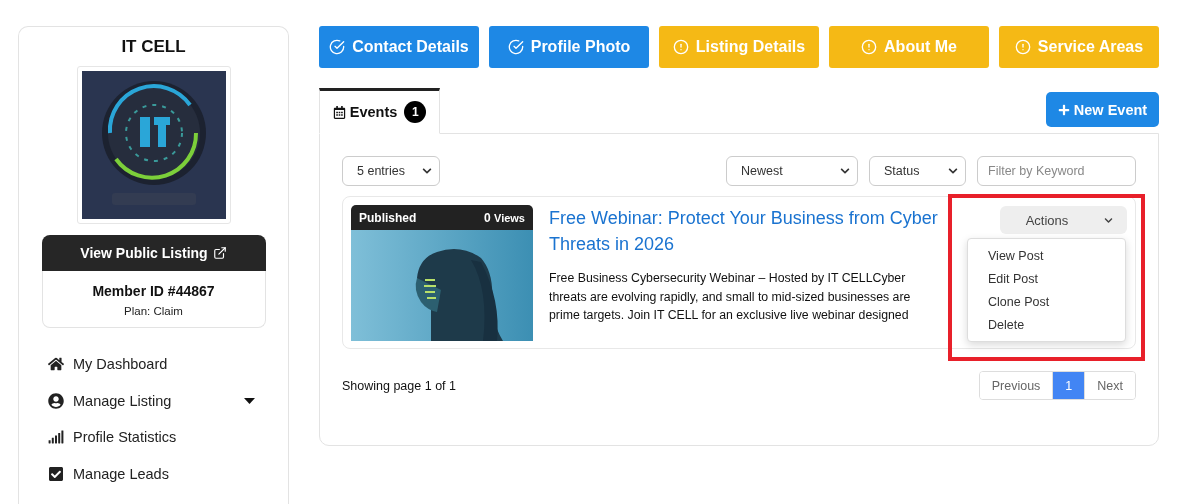  What do you see at coordinates (1068, 385) in the screenshot?
I see `pagination-button: 1` at bounding box center [1068, 385].